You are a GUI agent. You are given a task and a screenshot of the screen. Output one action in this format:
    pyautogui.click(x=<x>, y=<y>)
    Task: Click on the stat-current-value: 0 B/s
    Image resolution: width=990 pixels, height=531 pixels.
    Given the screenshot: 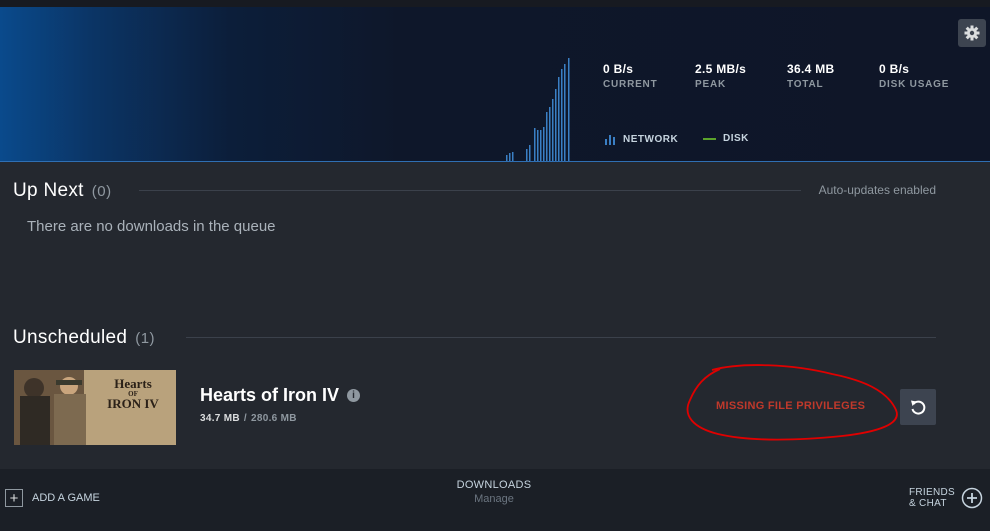 What is the action you would take?
    pyautogui.click(x=618, y=69)
    